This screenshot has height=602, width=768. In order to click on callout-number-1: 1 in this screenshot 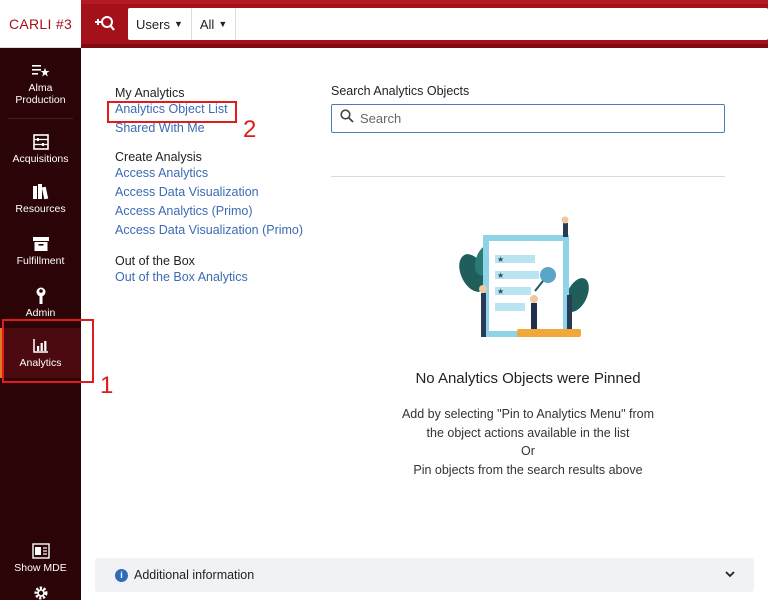, I will do `click(107, 385)`.